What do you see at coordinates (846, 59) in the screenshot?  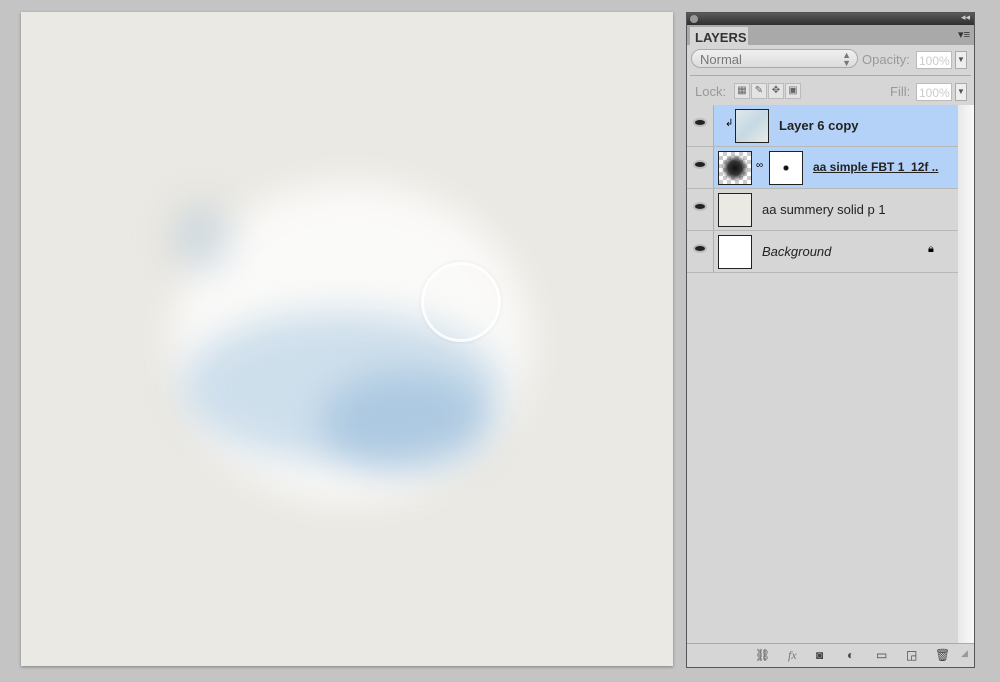 I see `stepper-icon: ▲ ▼` at bounding box center [846, 59].